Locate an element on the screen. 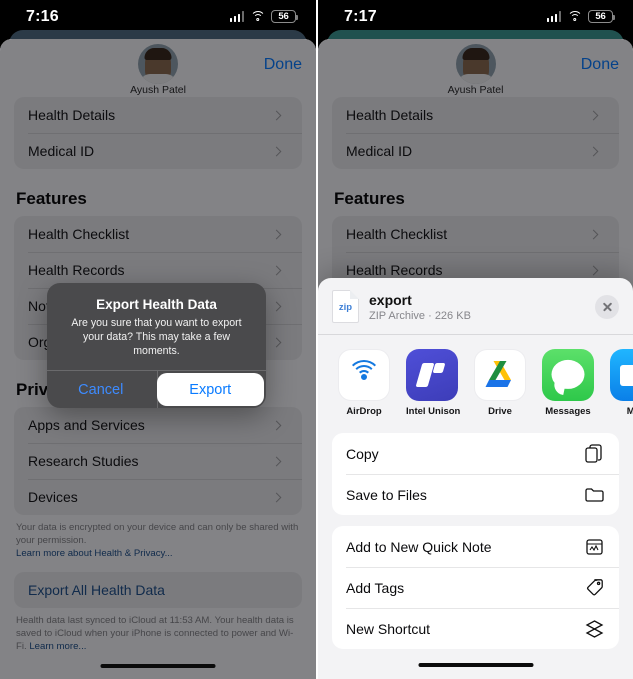 The height and width of the screenshot is (679, 633). share-target-intel-unison: Intel Unison is located at coordinates (433, 383).